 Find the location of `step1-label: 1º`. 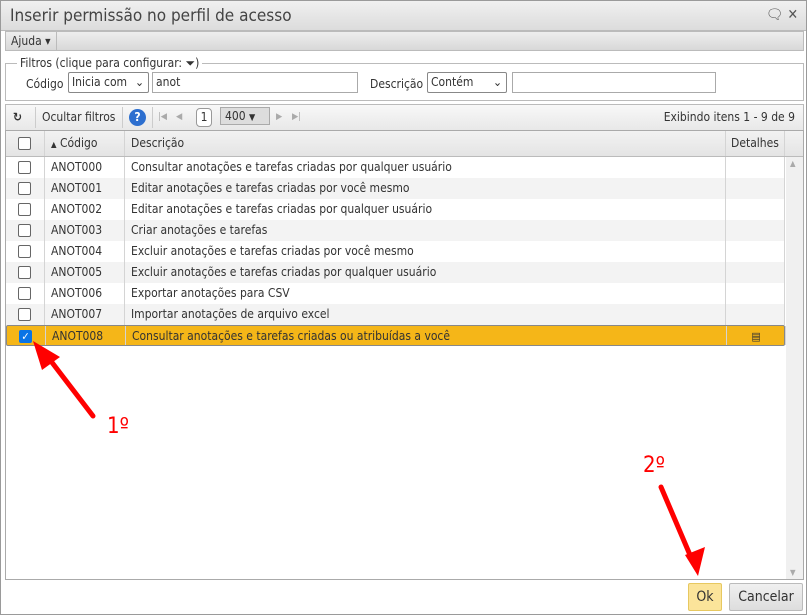

step1-label: 1º is located at coordinates (118, 426).